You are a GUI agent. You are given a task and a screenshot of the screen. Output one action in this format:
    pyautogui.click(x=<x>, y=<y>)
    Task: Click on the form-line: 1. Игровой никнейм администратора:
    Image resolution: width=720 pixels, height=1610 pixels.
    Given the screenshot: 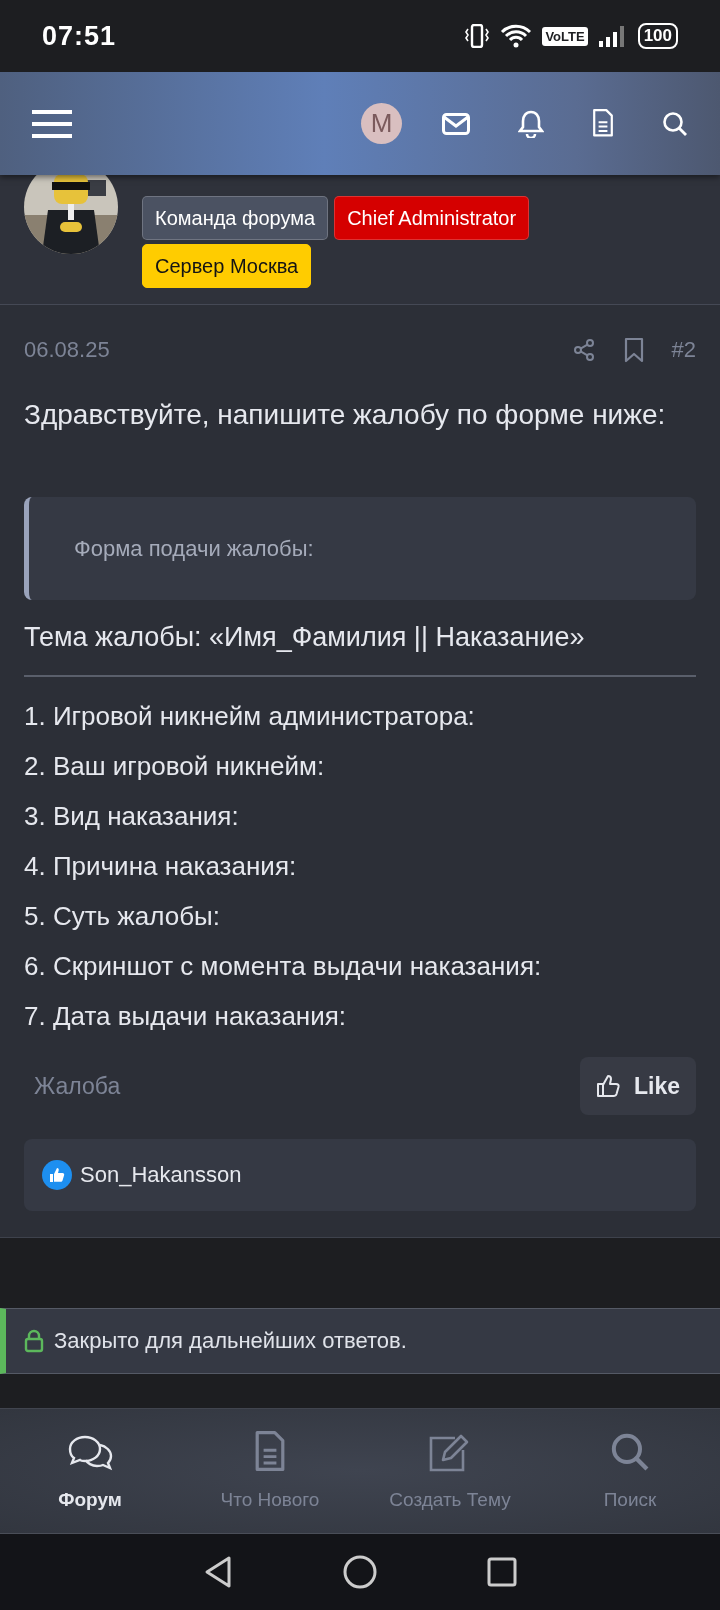 What is the action you would take?
    pyautogui.click(x=250, y=716)
    